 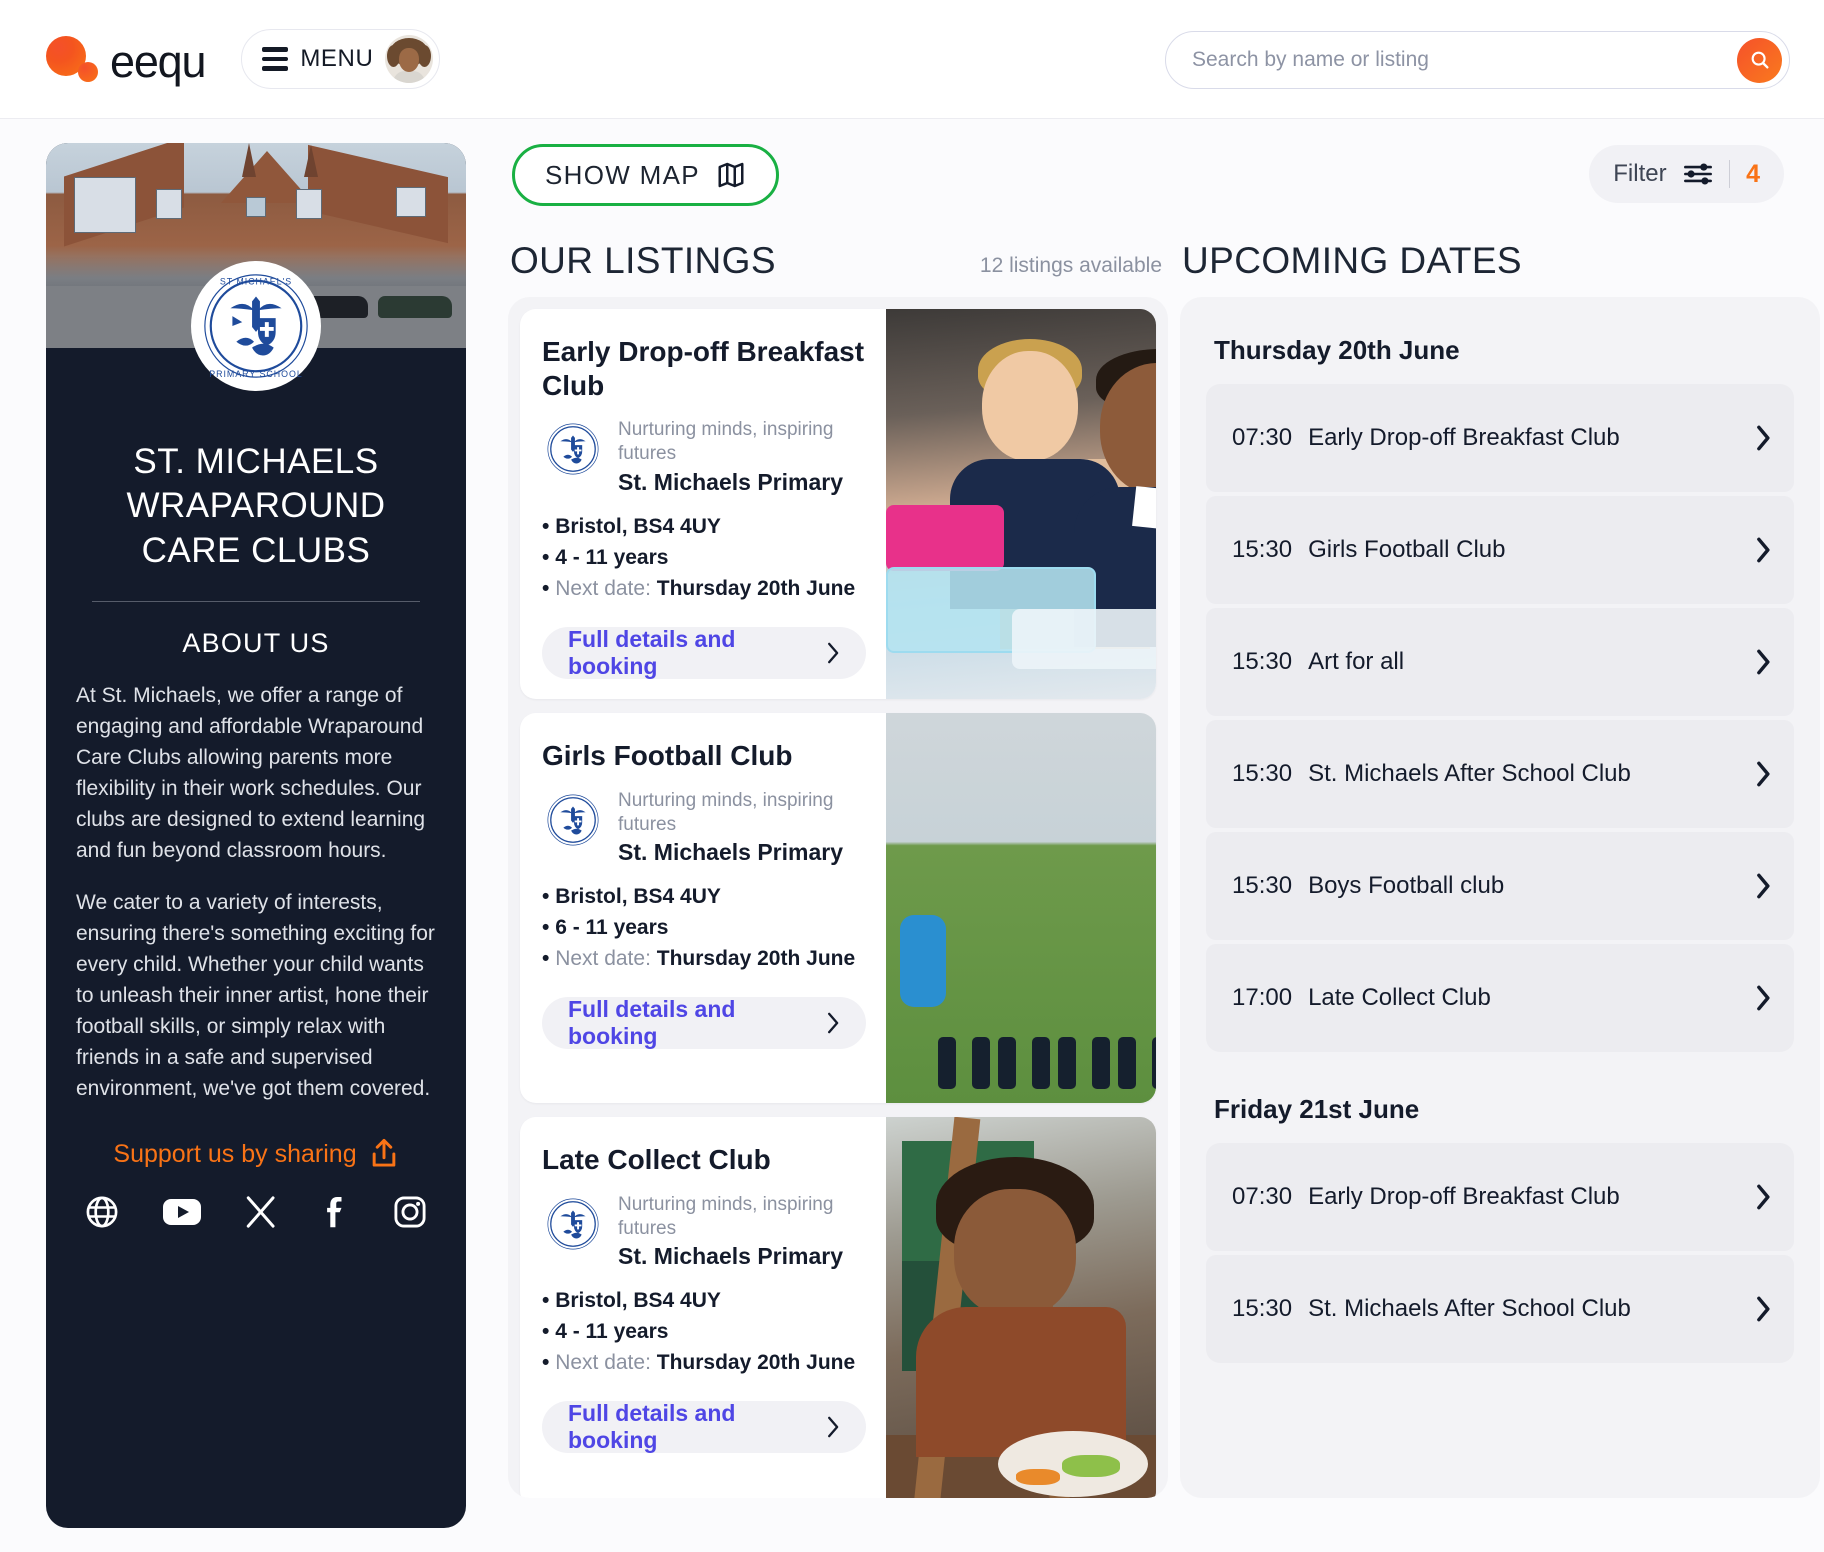 I want to click on event-row: 15:30 Girls Football Club, so click(x=1500, y=550).